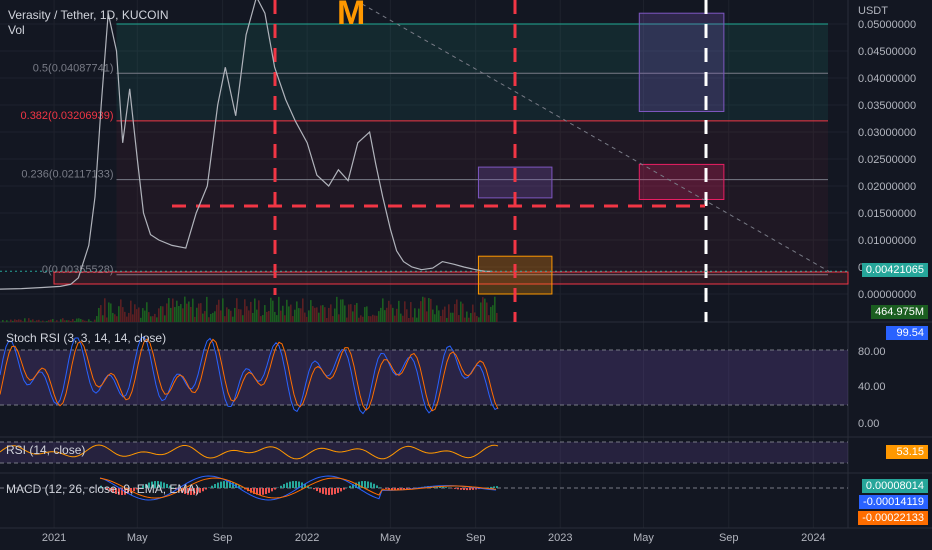 This screenshot has width=932, height=550. I want to click on rsi-badge: 53.15, so click(907, 452).